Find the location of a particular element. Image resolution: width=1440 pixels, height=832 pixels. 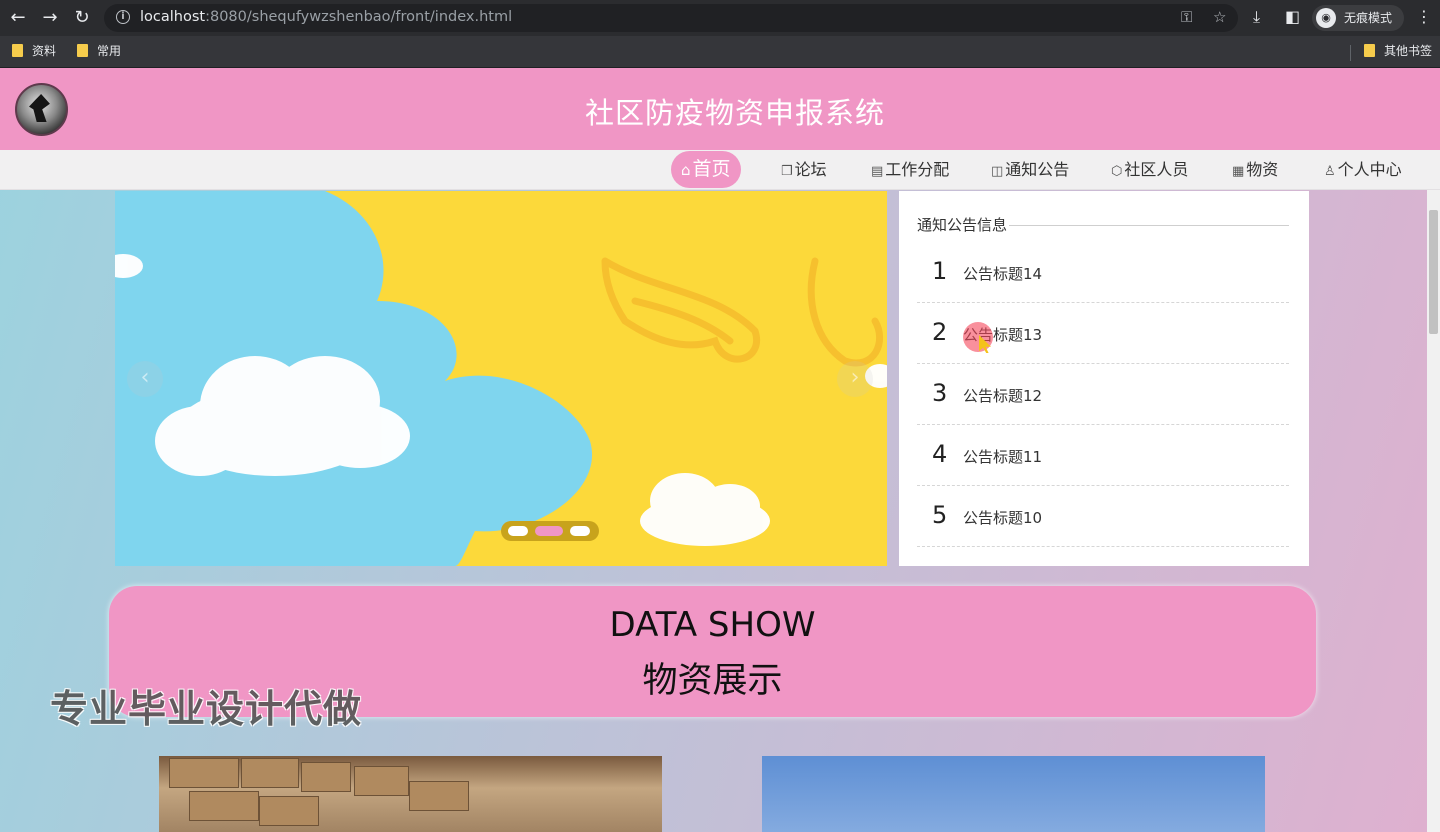

notice-title: 通知公告信息 is located at coordinates (963, 224).